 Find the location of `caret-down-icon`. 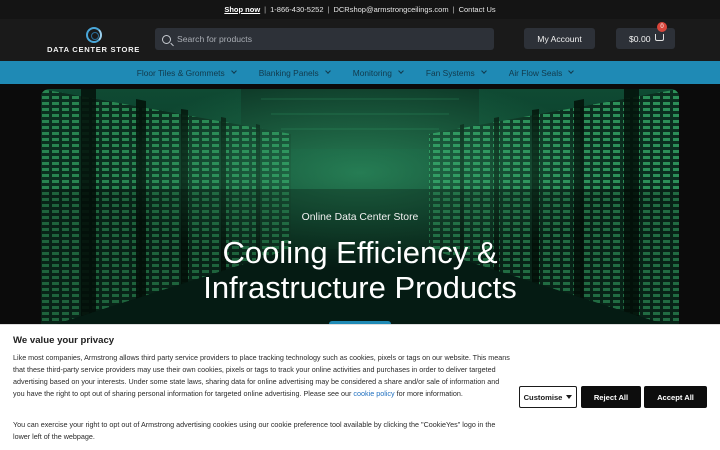

caret-down-icon is located at coordinates (569, 397).